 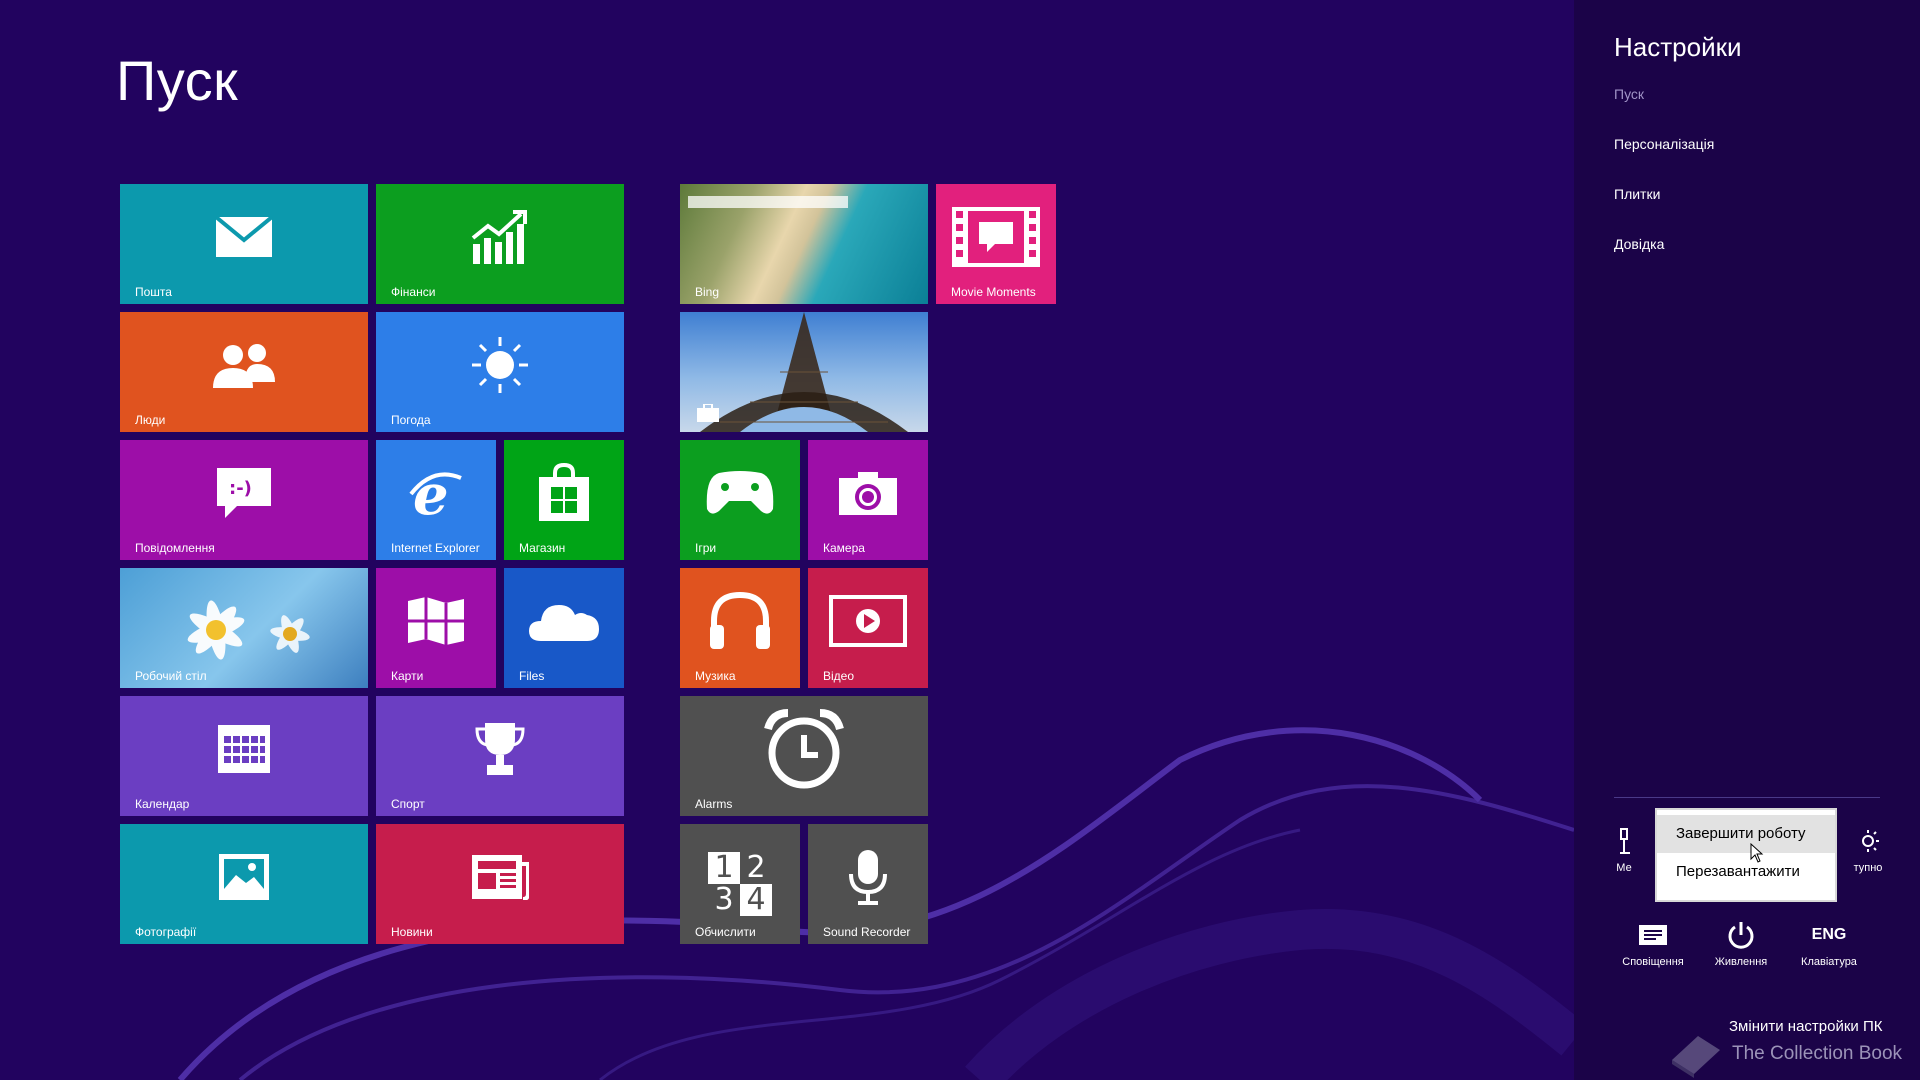 What do you see at coordinates (244, 365) in the screenshot?
I see `people-icon` at bounding box center [244, 365].